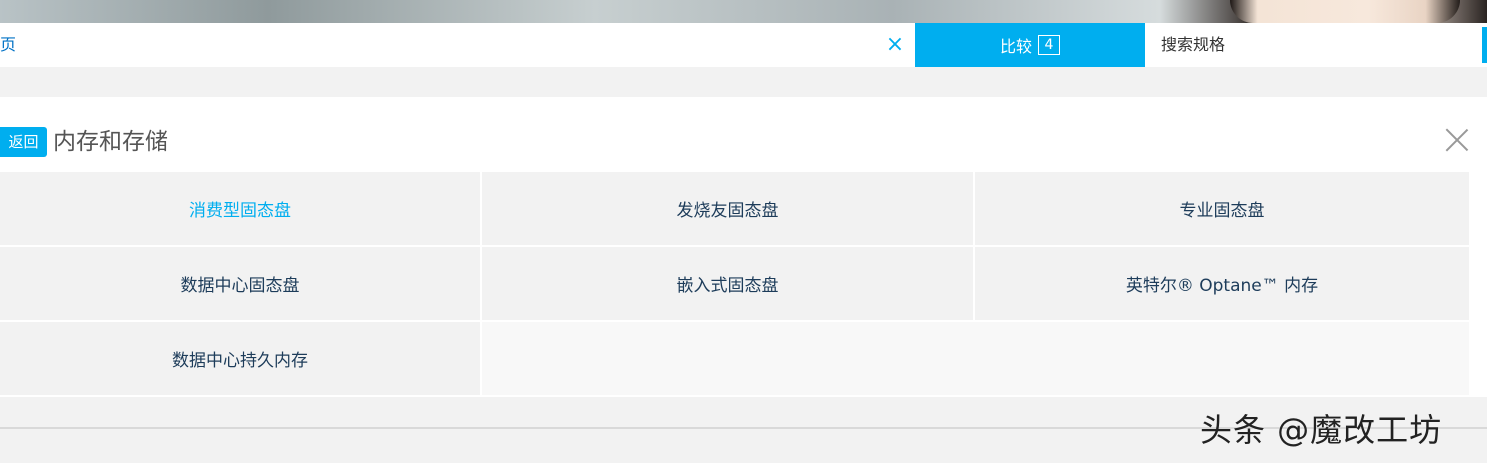  I want to click on watermark: 头条 @魔改工坊, so click(1321, 430).